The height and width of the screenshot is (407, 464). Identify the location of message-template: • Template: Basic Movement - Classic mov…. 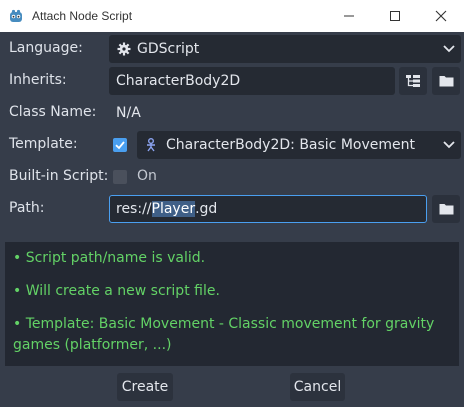
(224, 324).